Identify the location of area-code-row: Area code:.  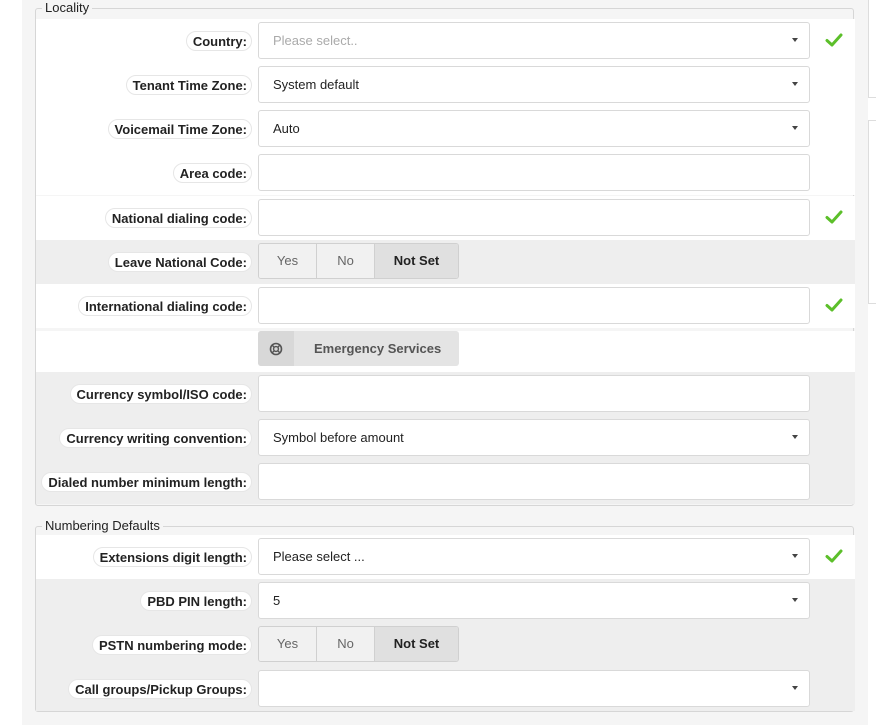
(445, 173).